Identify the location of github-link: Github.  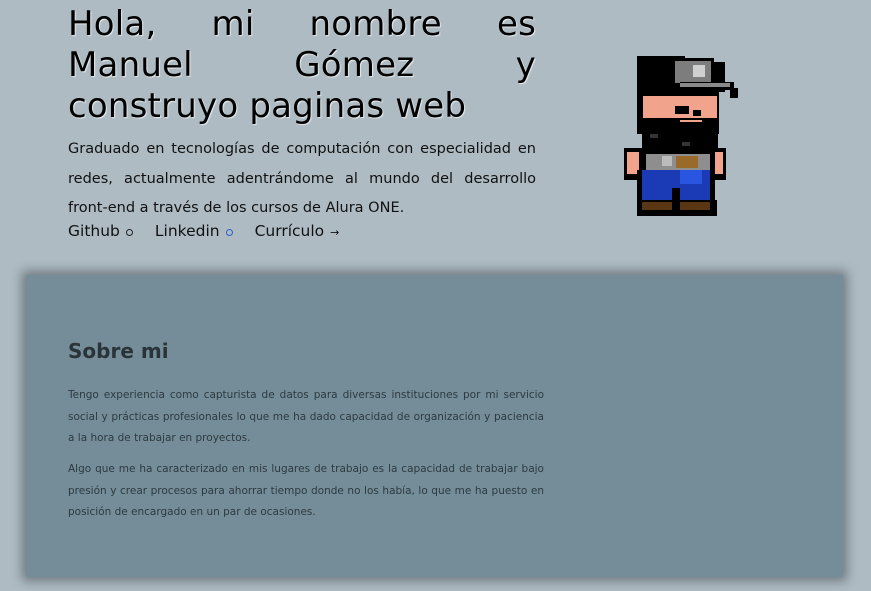
(100, 231).